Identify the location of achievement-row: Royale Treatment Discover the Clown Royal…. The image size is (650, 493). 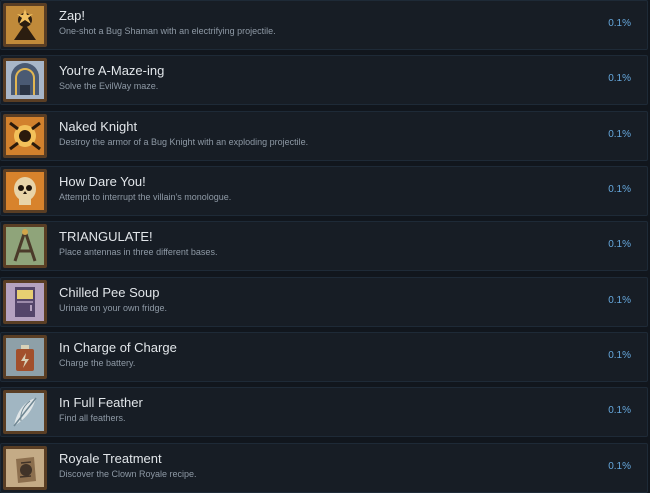
(324, 468).